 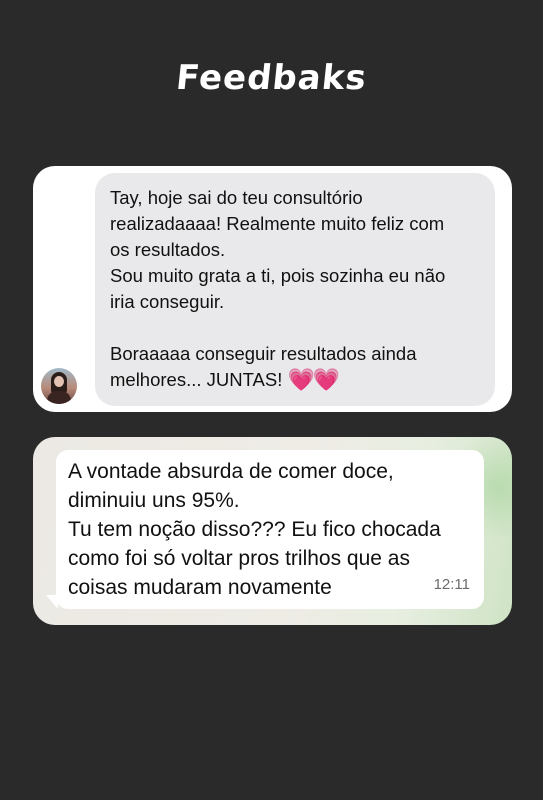 I want to click on message-line: os resultados., so click(x=168, y=249).